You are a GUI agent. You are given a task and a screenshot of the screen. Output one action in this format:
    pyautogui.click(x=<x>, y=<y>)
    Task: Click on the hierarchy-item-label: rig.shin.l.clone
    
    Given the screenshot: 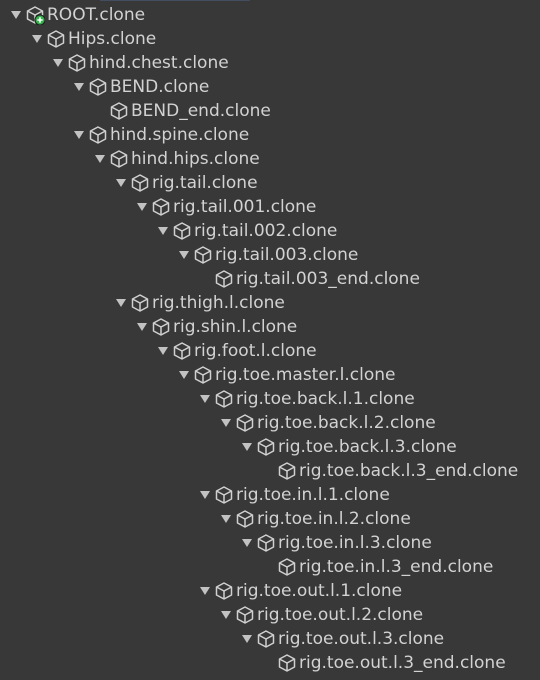 What is the action you would take?
    pyautogui.click(x=235, y=327)
    